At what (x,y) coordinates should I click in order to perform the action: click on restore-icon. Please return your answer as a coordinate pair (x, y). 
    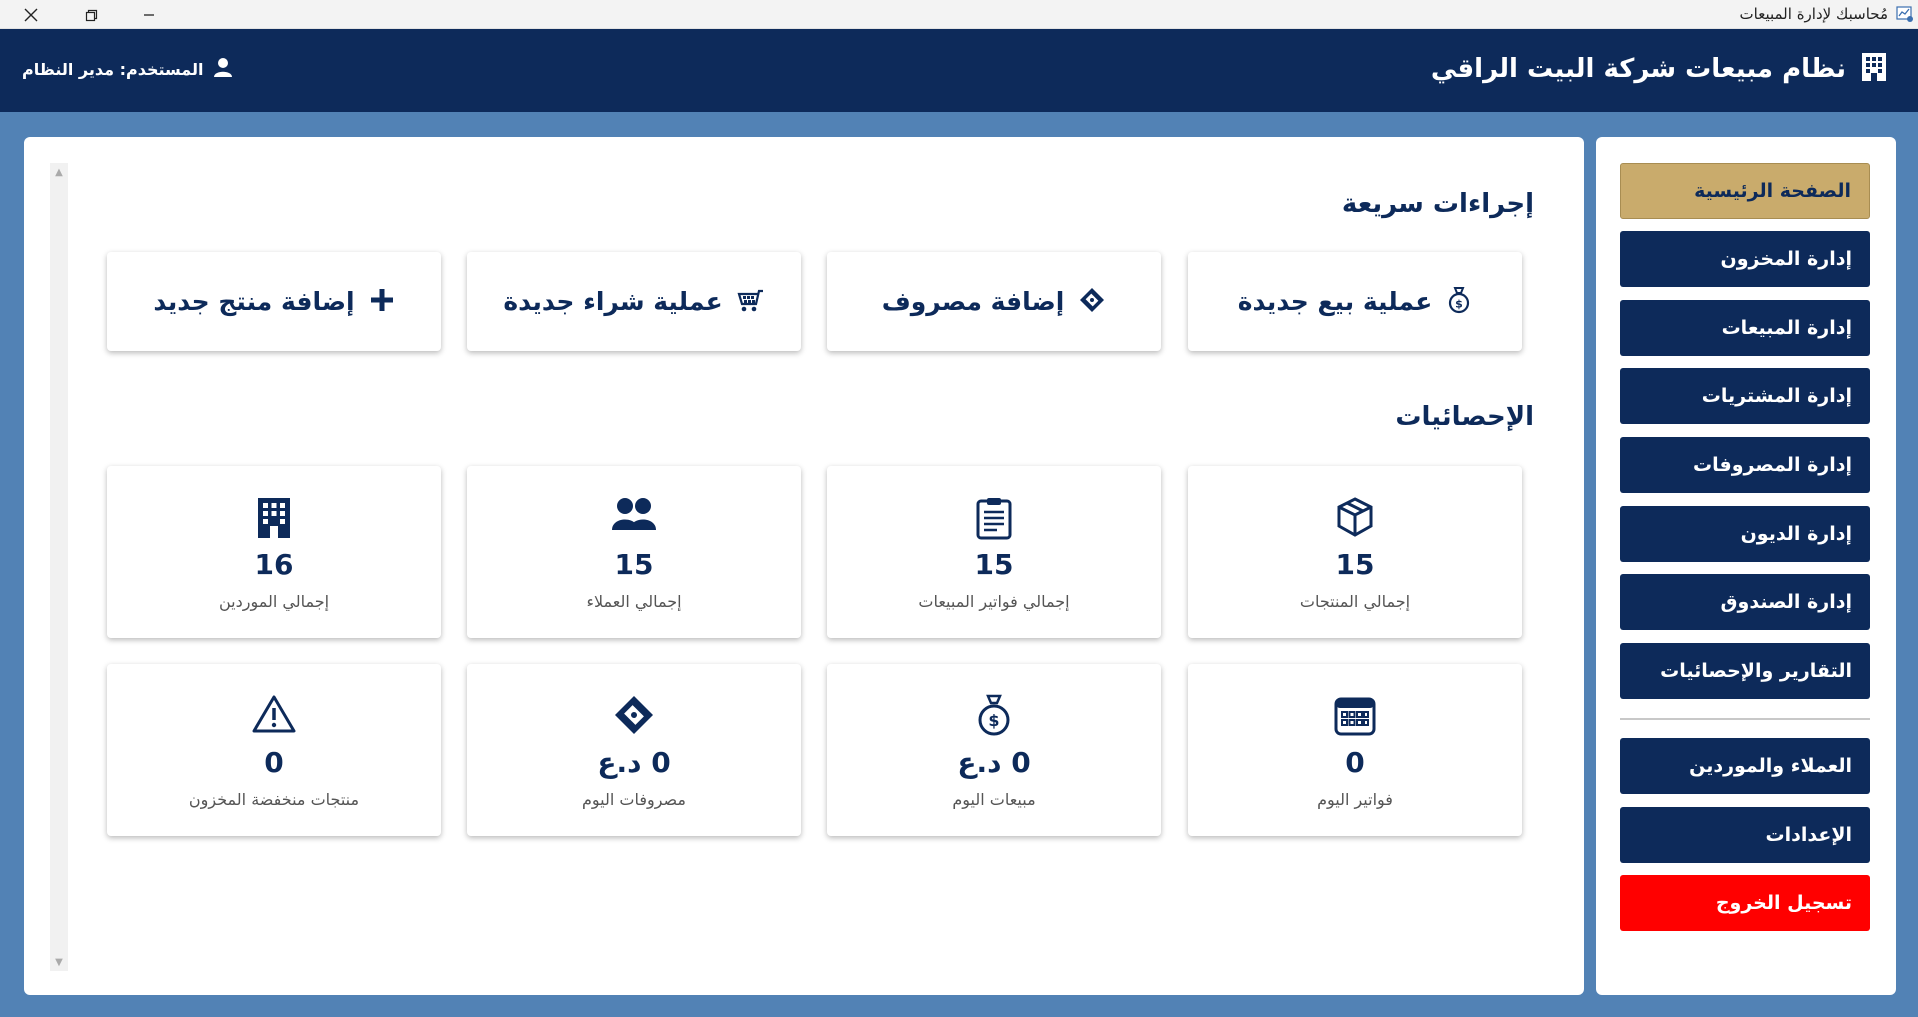
    Looking at the image, I should click on (91, 14).